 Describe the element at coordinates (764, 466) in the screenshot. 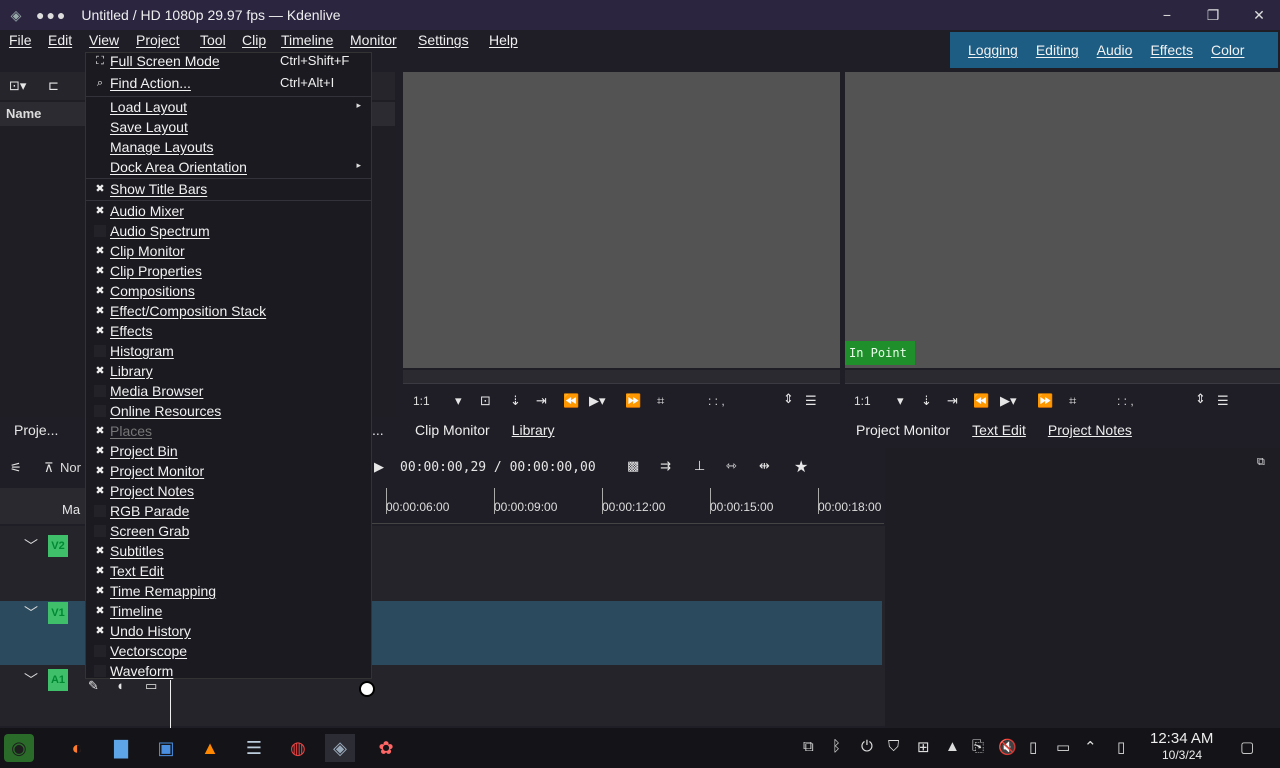

I see `extract-icon: ⇹` at that location.